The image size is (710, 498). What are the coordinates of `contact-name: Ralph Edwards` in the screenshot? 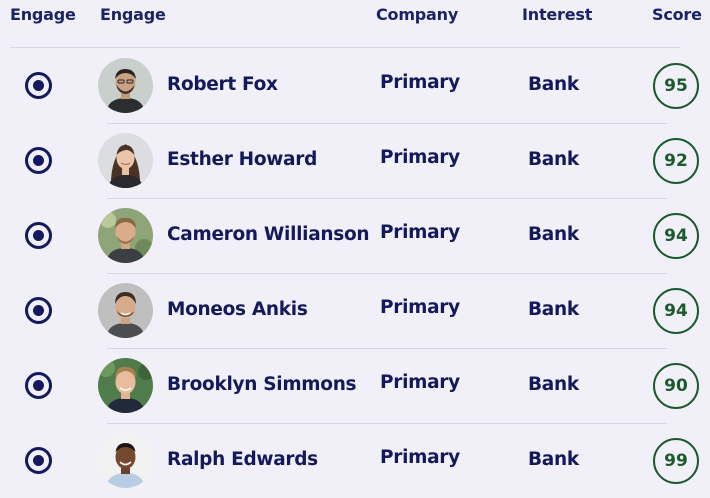 It's located at (242, 459).